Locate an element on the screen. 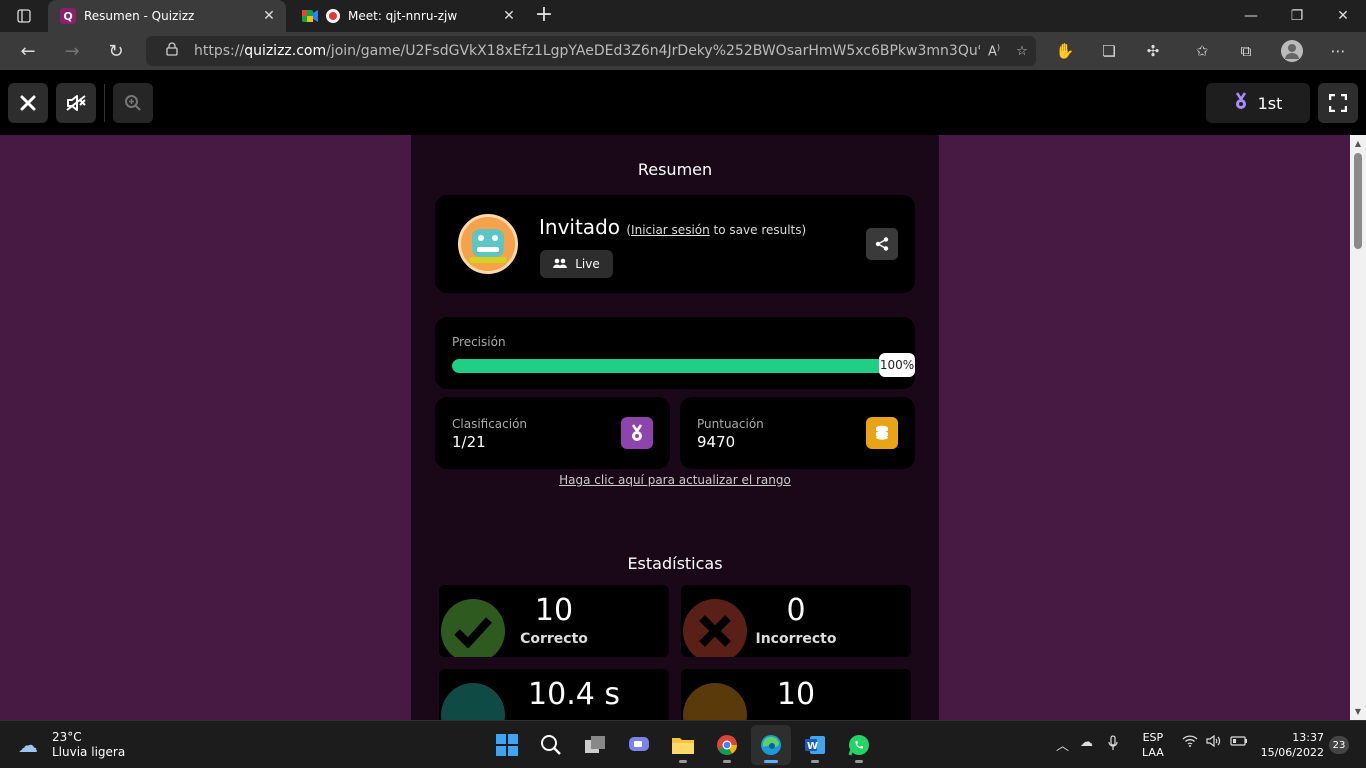  tab-meet: Meet: qjt-nnru-zjw ✕ is located at coordinates (408, 16).